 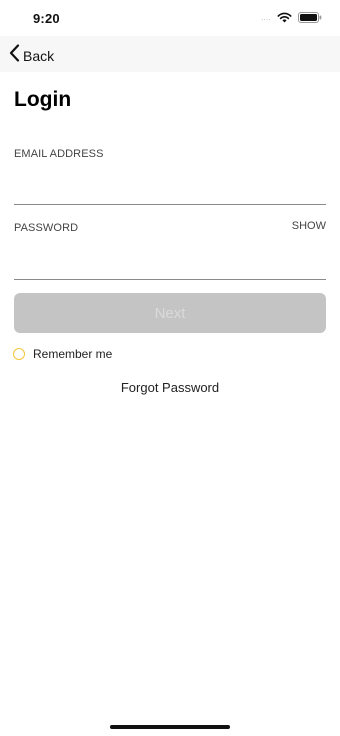 What do you see at coordinates (59, 154) in the screenshot?
I see `email-label: EMAIL ADDRESS` at bounding box center [59, 154].